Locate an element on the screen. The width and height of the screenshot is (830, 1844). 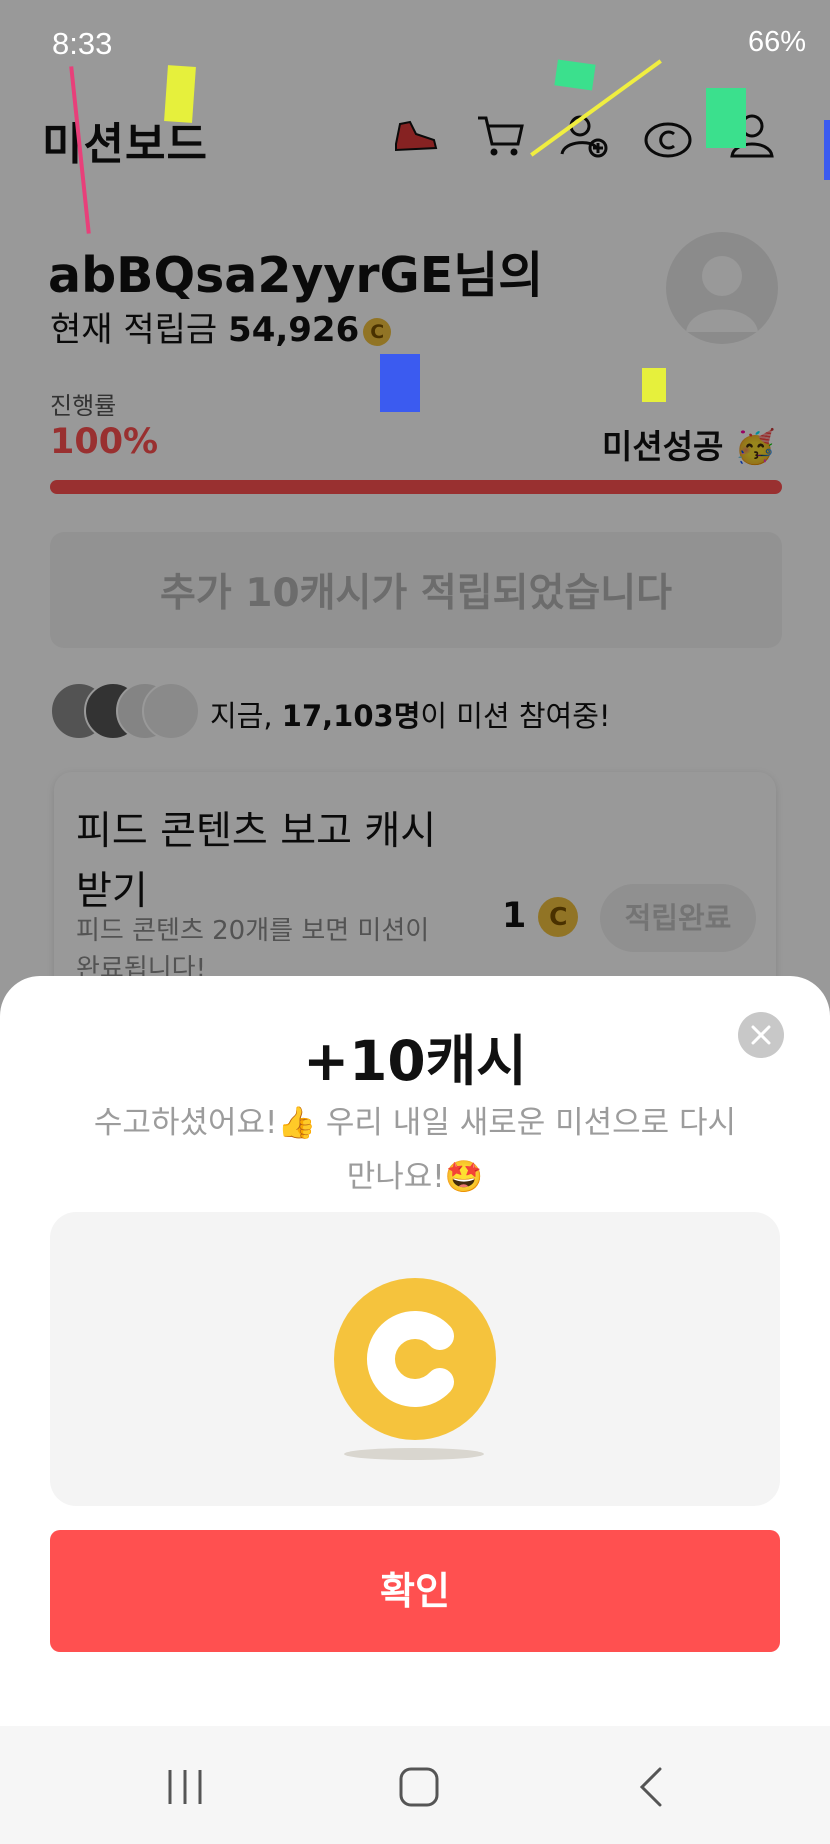
system-nav-bar is located at coordinates (415, 1785).